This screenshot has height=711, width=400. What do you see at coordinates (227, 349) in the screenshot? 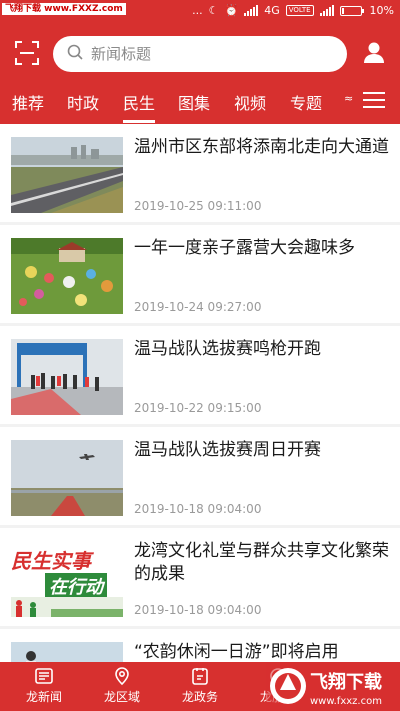
I see `news-title: 温马战队选拔赛鸣枪开跑` at bounding box center [227, 349].